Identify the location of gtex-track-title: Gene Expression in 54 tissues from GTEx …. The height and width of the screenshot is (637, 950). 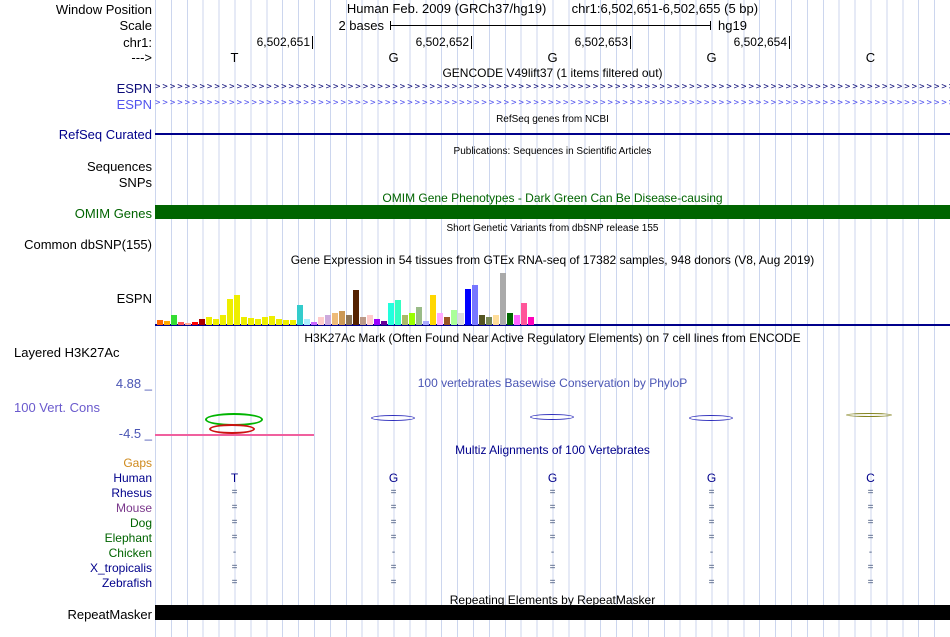
(552, 260).